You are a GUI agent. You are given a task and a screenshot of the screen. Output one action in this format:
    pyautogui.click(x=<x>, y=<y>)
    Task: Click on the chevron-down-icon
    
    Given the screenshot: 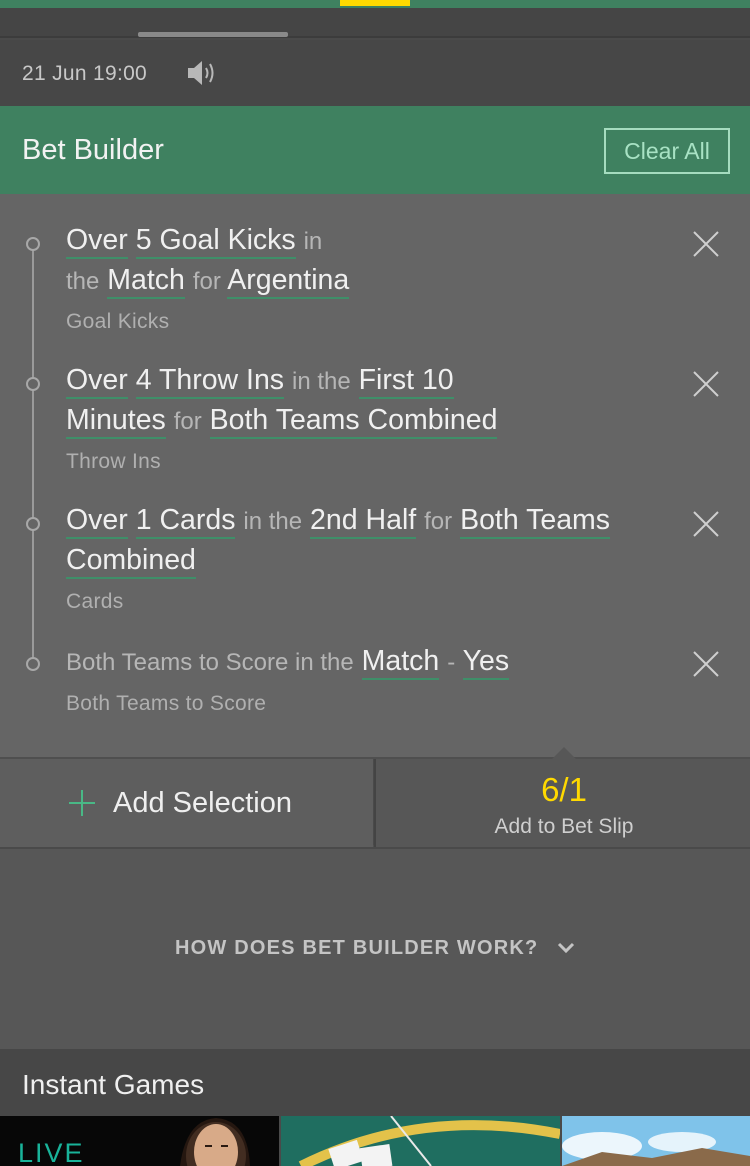 What is the action you would take?
    pyautogui.click(x=566, y=948)
    